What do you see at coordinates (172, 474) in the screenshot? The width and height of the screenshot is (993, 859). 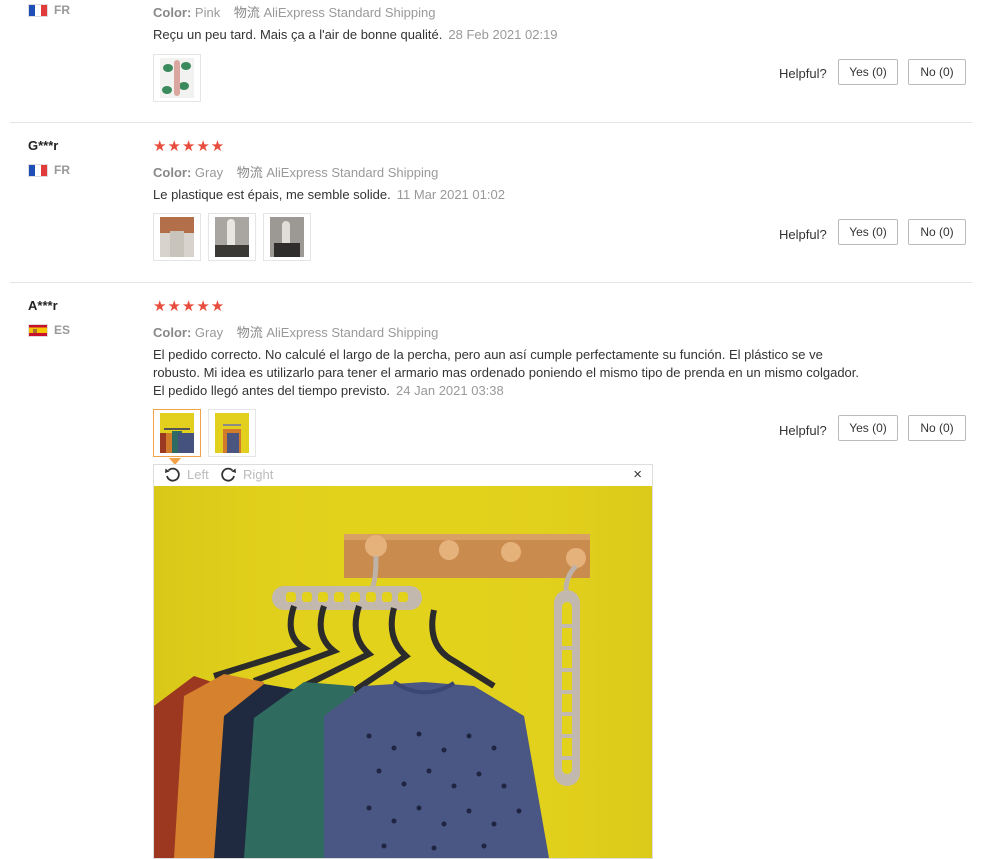 I see `rotate-left-icon` at bounding box center [172, 474].